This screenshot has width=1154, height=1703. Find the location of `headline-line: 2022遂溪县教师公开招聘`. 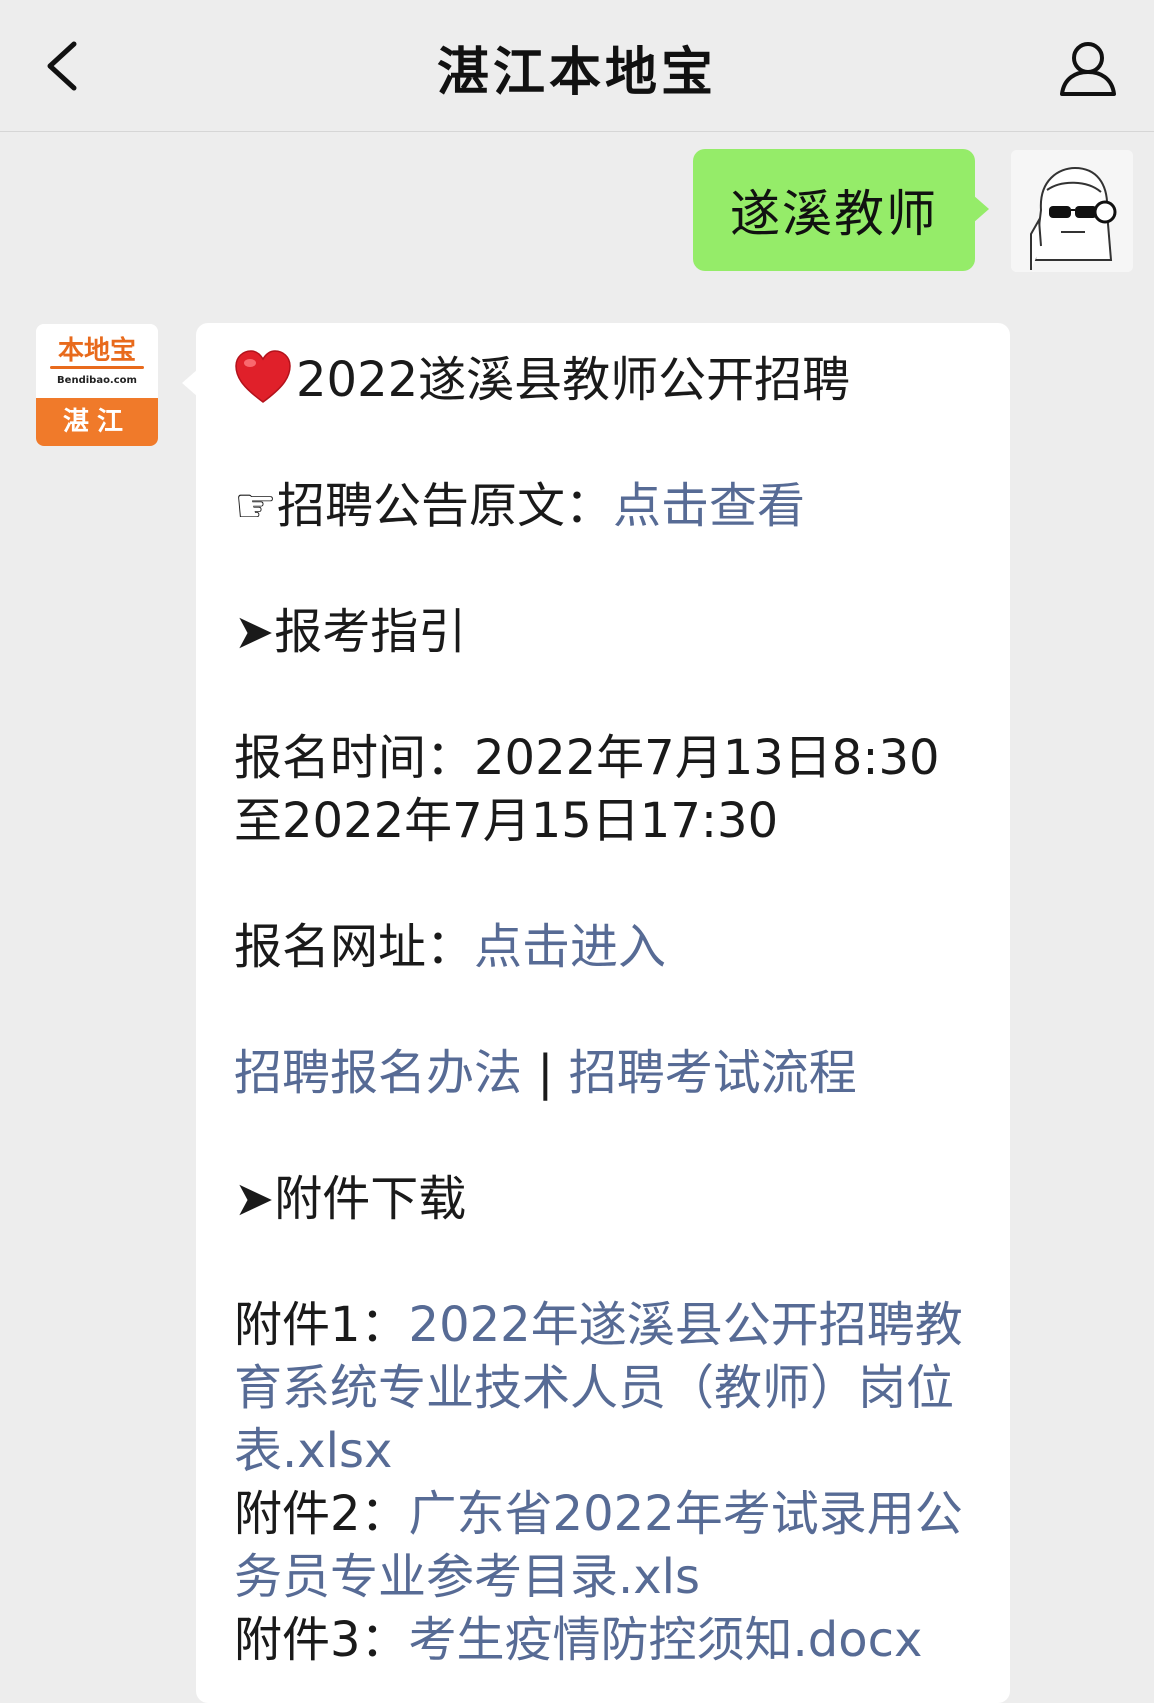

headline-line: 2022遂溪县教师公开招聘 is located at coordinates (609, 380).